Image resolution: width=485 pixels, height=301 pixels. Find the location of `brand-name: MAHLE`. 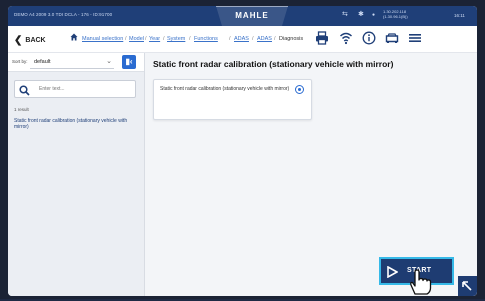

brand-name: MAHLE is located at coordinates (252, 15).